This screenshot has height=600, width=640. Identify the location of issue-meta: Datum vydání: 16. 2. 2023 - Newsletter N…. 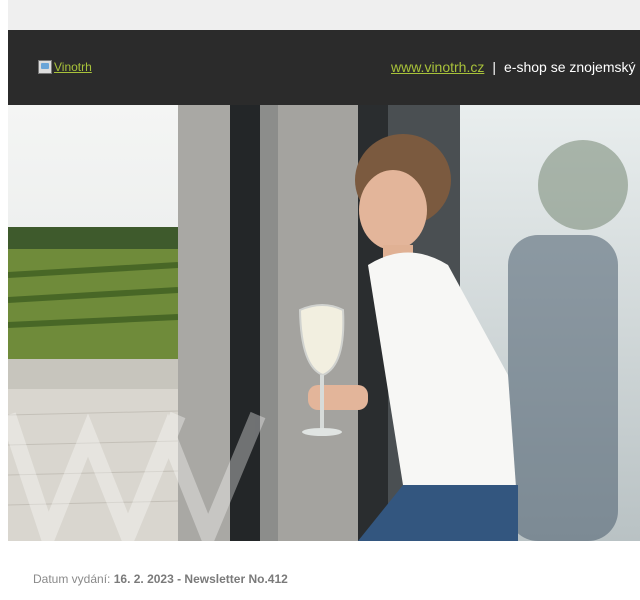
(160, 579).